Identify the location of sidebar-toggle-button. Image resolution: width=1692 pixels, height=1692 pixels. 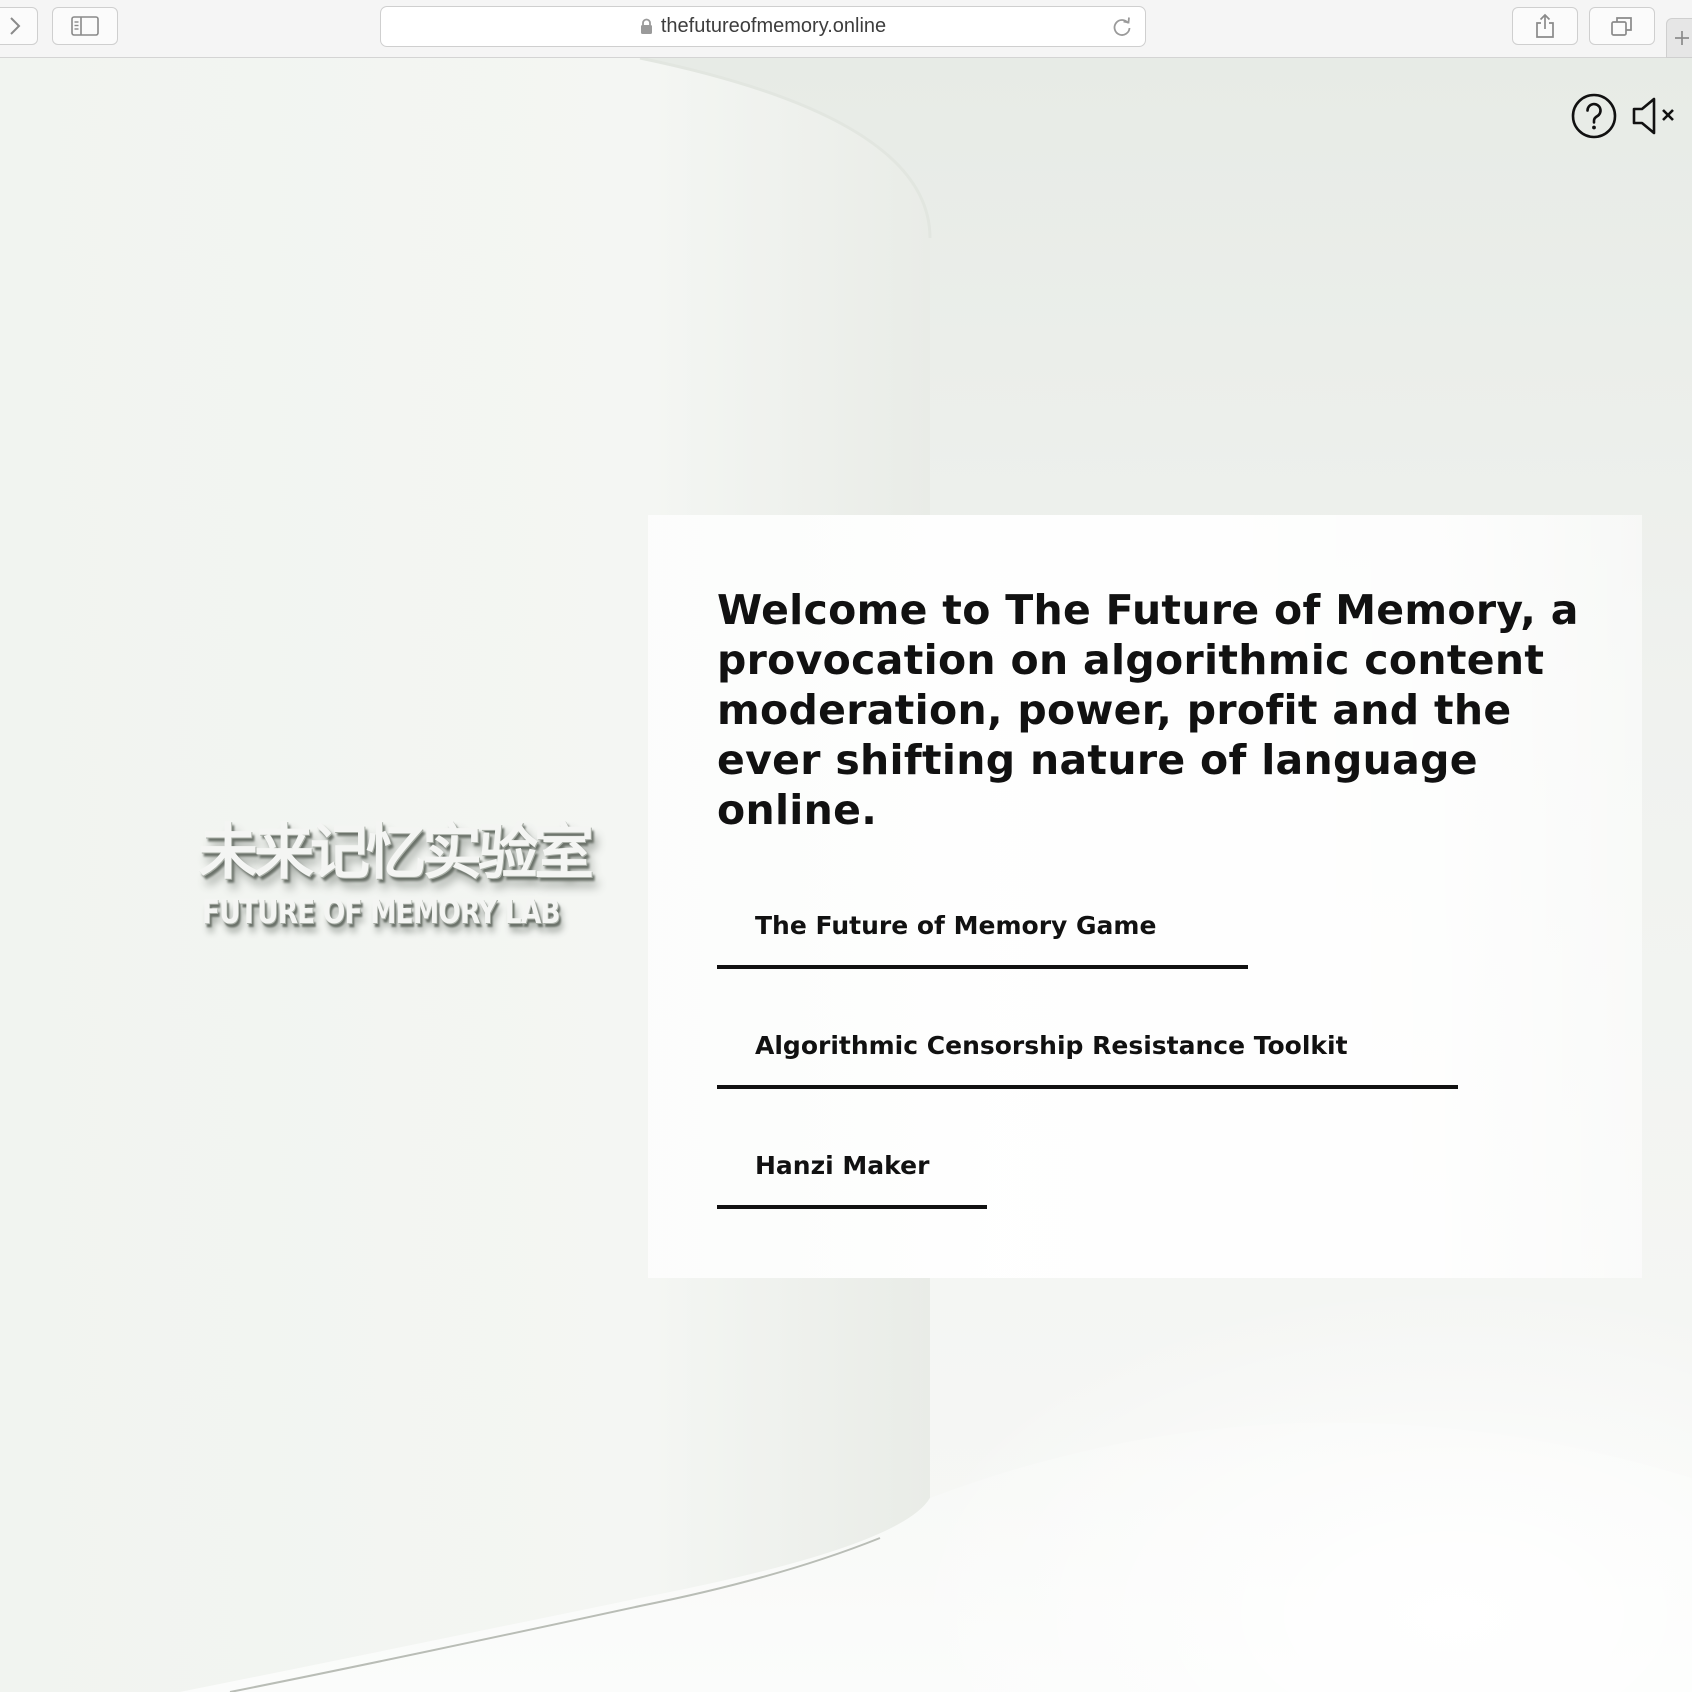
(85, 26).